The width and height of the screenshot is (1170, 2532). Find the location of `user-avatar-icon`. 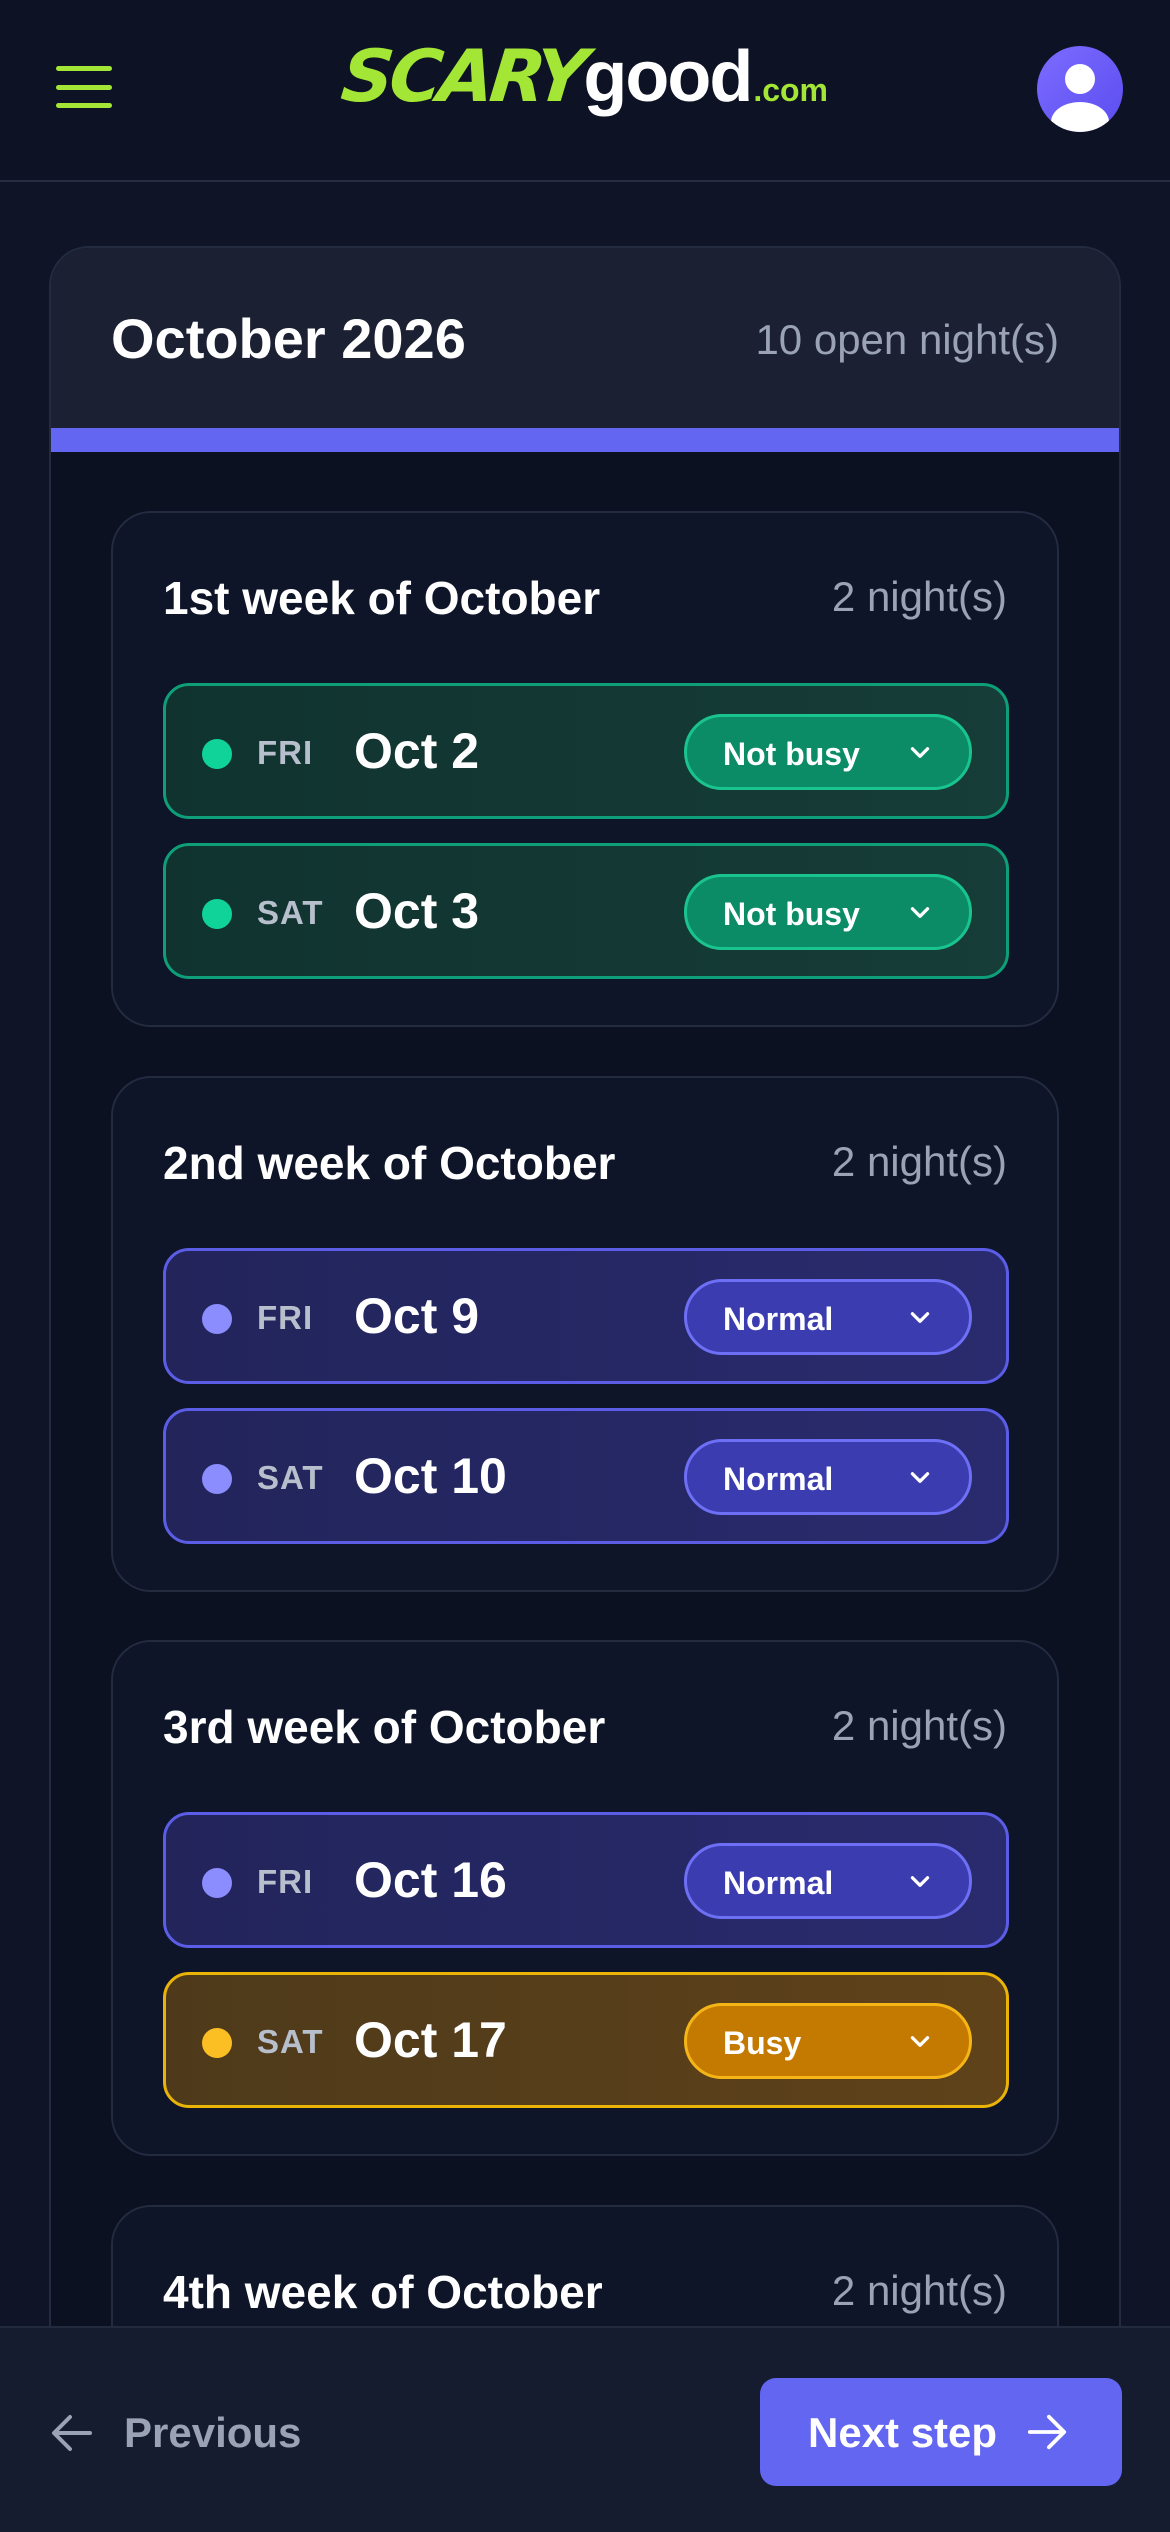

user-avatar-icon is located at coordinates (1080, 89).